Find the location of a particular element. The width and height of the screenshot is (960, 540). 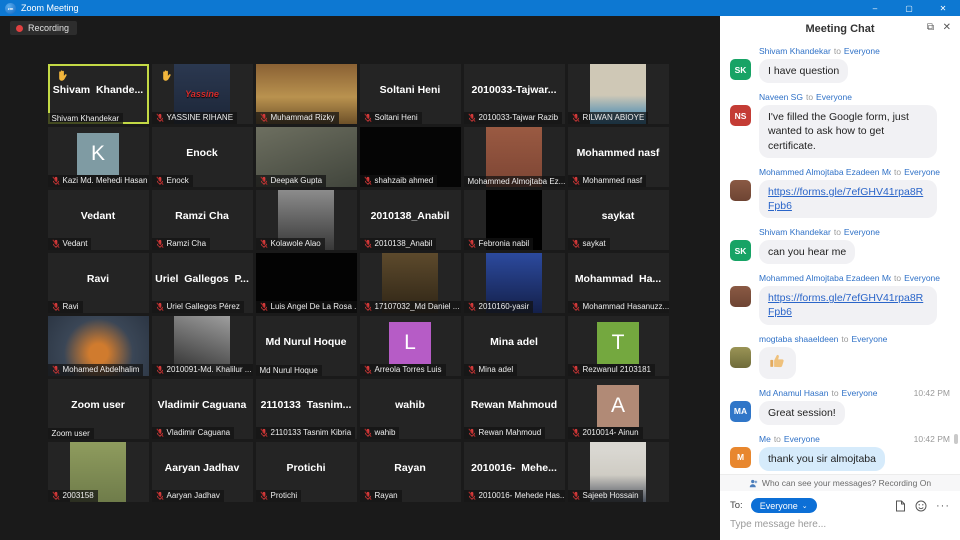

participant-tile: L Arreola Torres Luis is located at coordinates (410, 345).